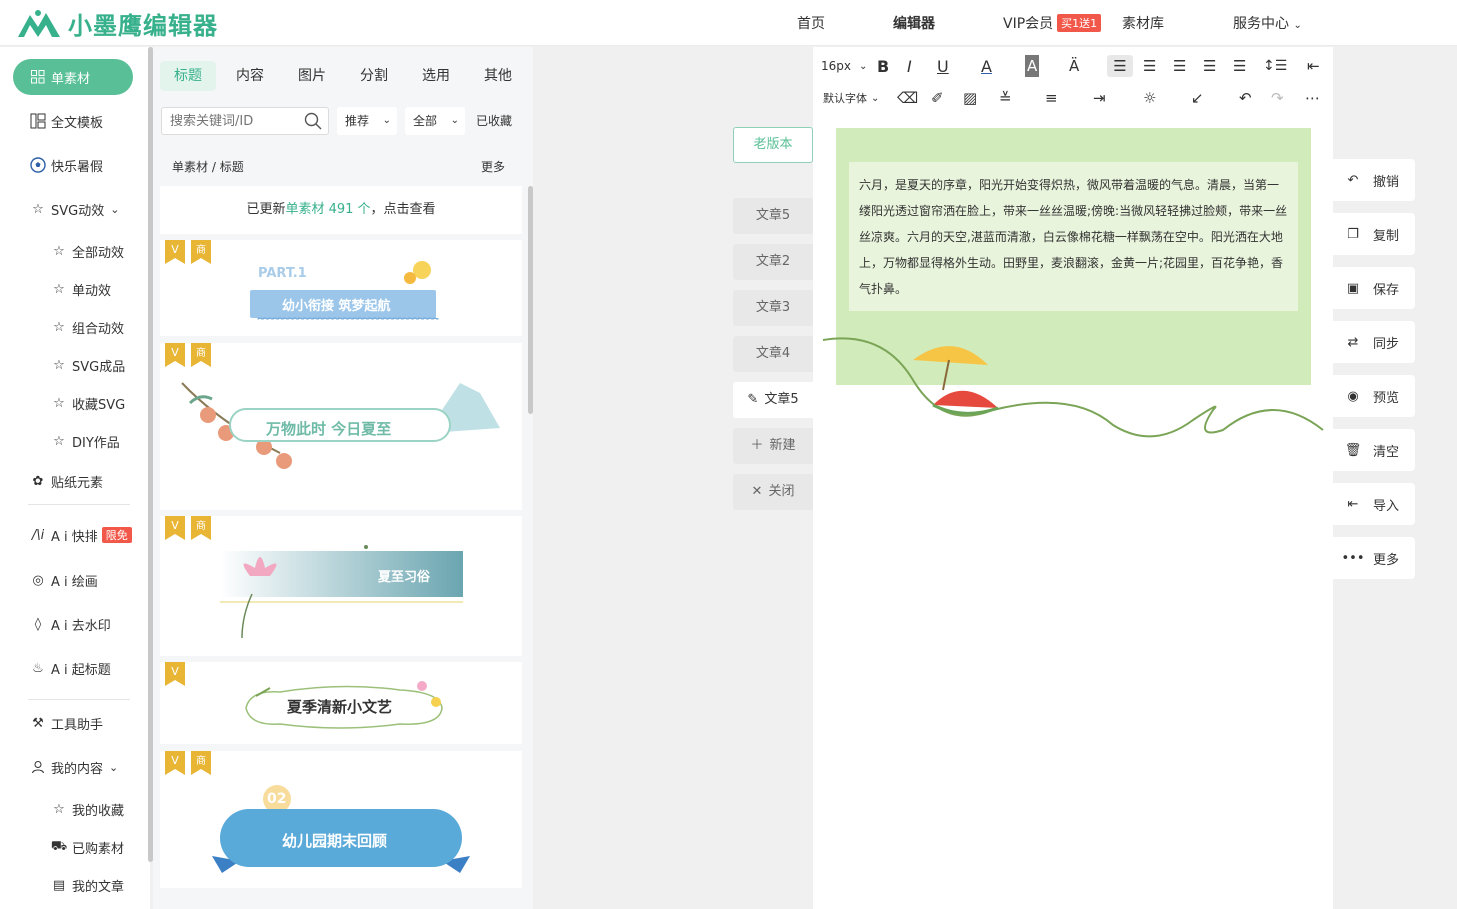  I want to click on italic-icon: I, so click(909, 66).